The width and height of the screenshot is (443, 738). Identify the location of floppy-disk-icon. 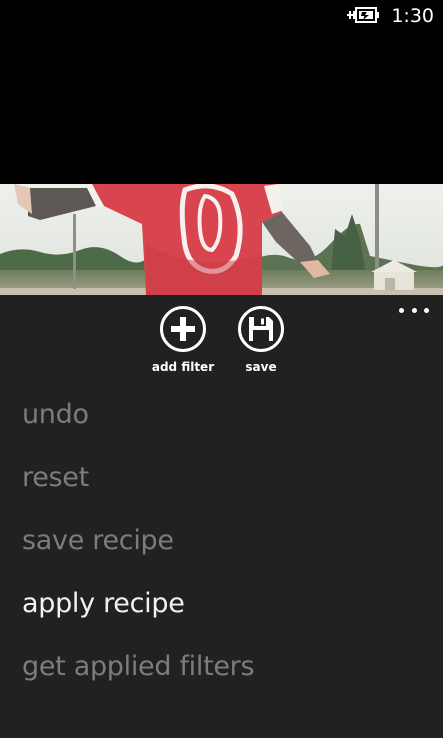
(261, 329).